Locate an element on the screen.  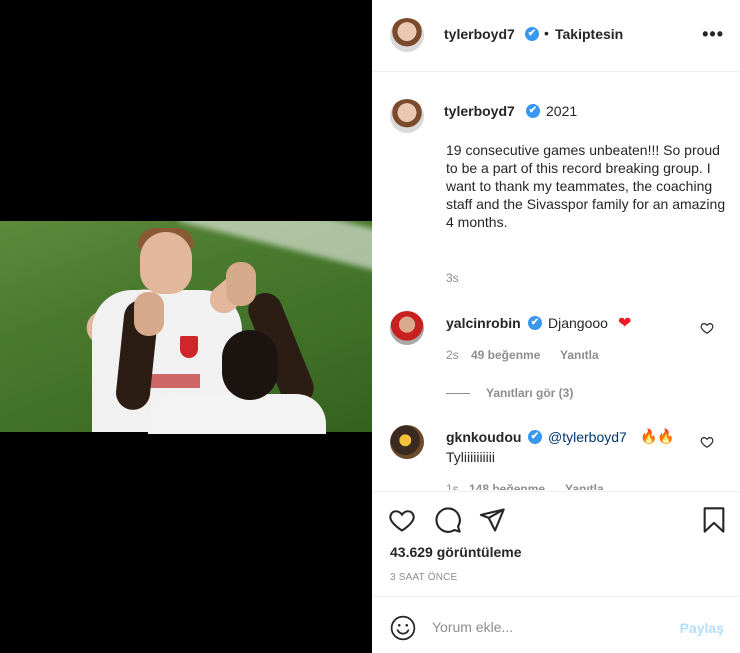
view-count: 43.629 görüntüleme is located at coordinates (456, 552).